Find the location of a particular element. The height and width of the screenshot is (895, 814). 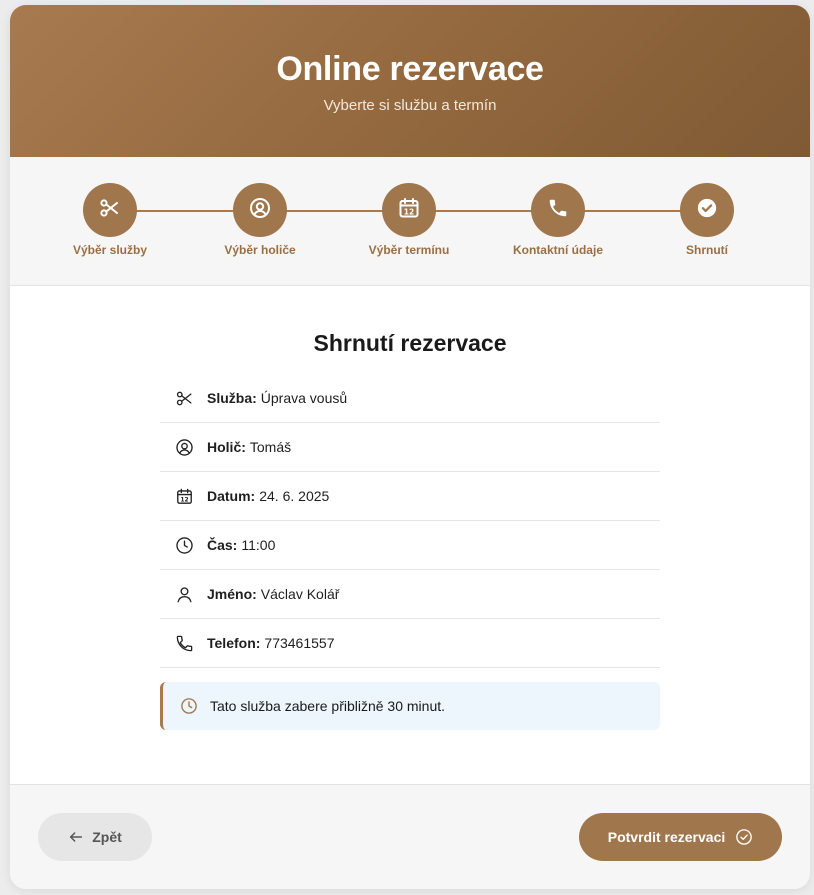

step-label: Kontaktní údaje is located at coordinates (557, 250).